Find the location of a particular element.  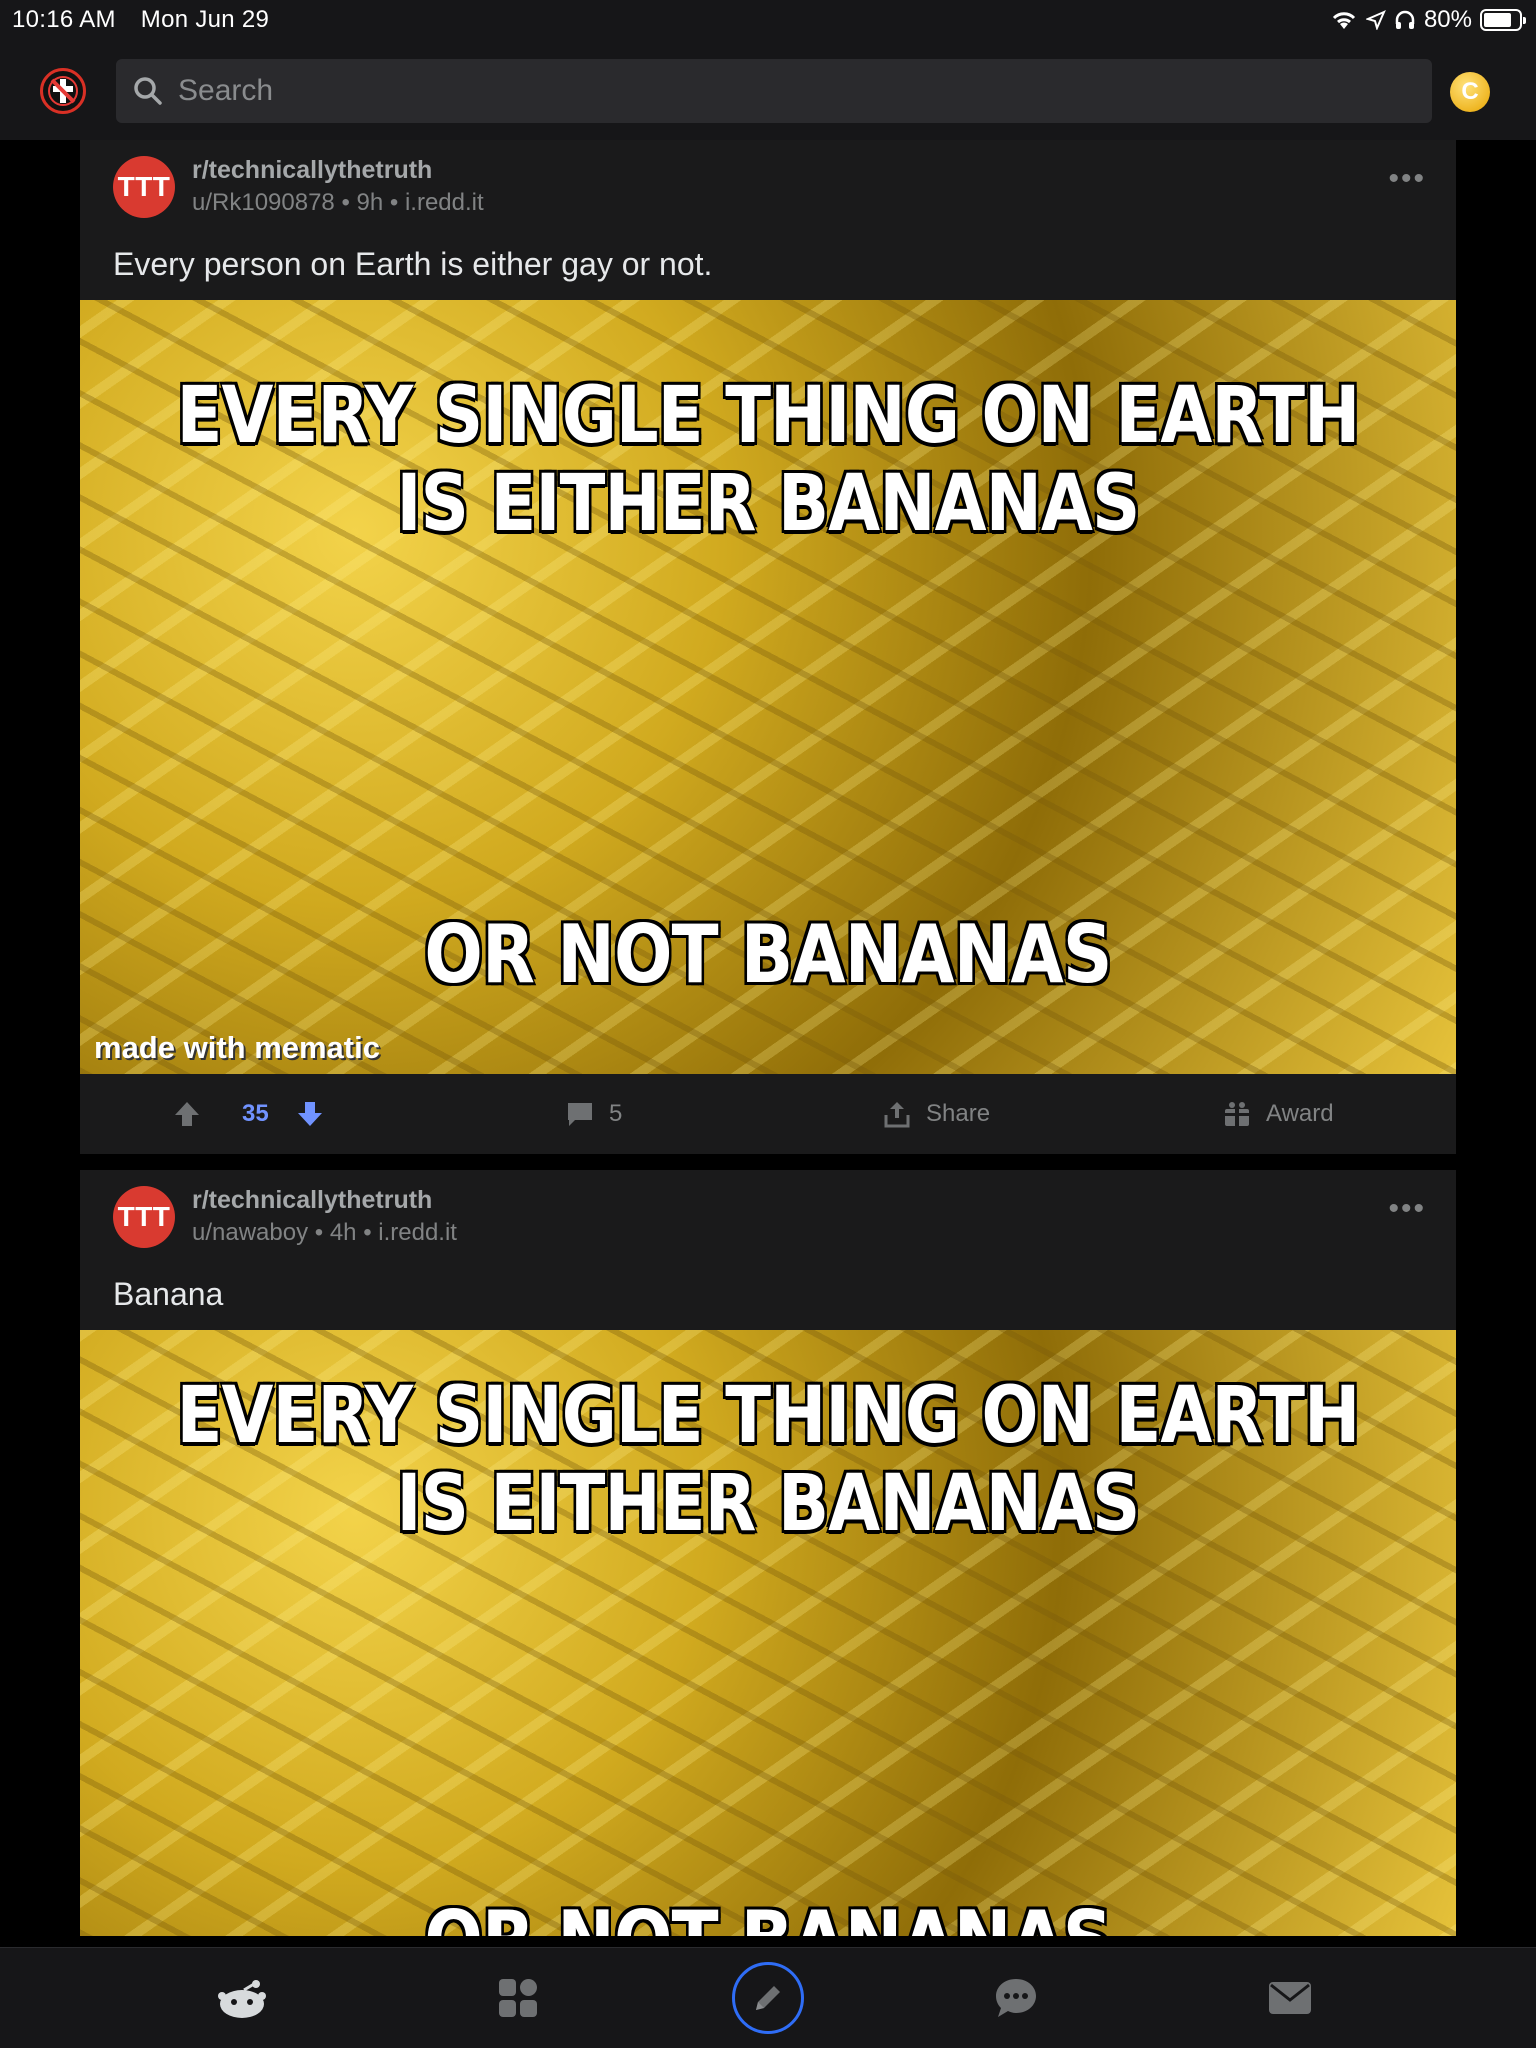

award-button: Award is located at coordinates (1278, 1114).